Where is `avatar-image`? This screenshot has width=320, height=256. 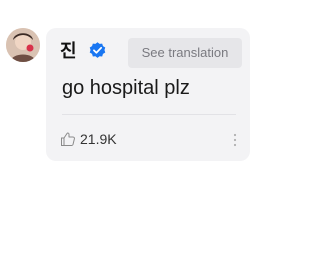
avatar-image is located at coordinates (23, 45).